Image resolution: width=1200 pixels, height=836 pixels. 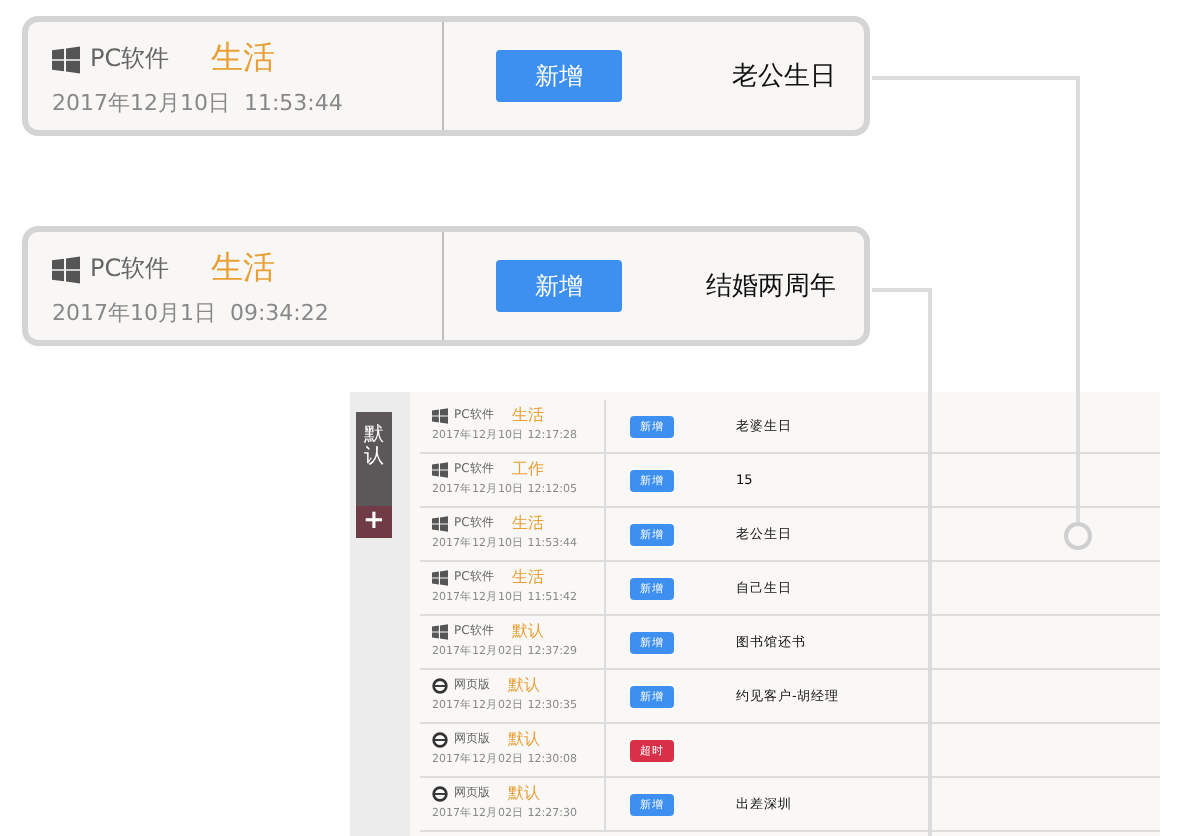 What do you see at coordinates (527, 469) in the screenshot?
I see `category-label: 工作` at bounding box center [527, 469].